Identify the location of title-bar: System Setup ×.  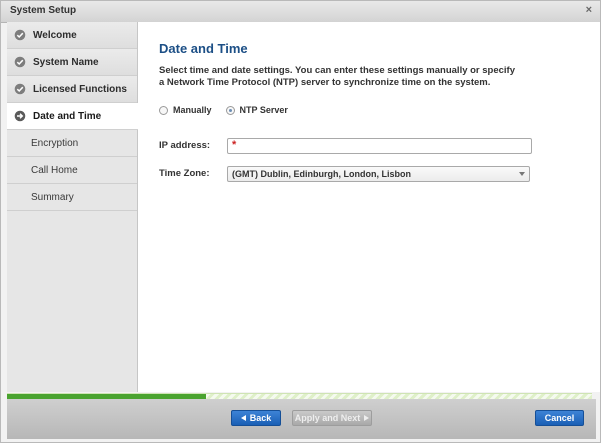
(300, 12).